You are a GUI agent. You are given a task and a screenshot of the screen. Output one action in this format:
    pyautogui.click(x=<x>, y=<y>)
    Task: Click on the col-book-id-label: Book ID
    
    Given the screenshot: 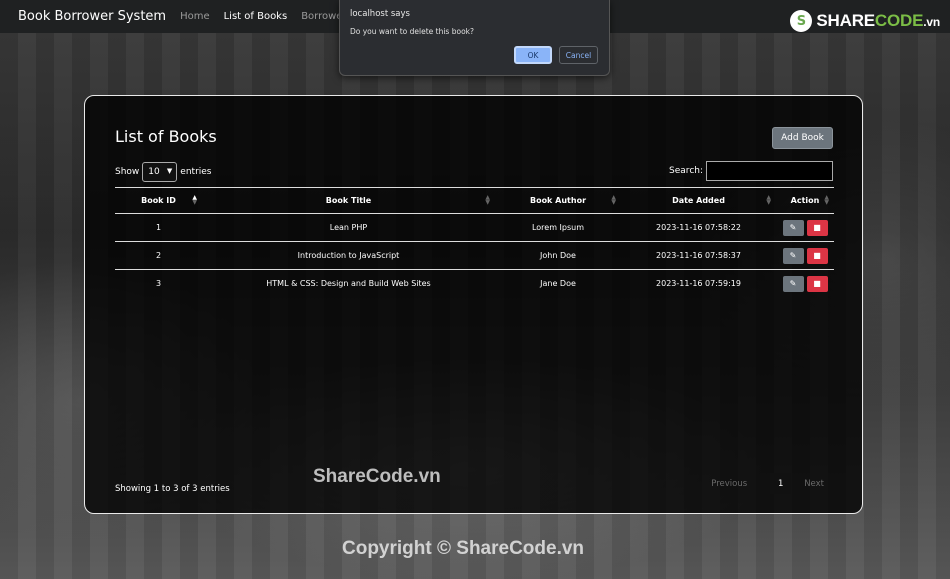 What is the action you would take?
    pyautogui.click(x=158, y=200)
    